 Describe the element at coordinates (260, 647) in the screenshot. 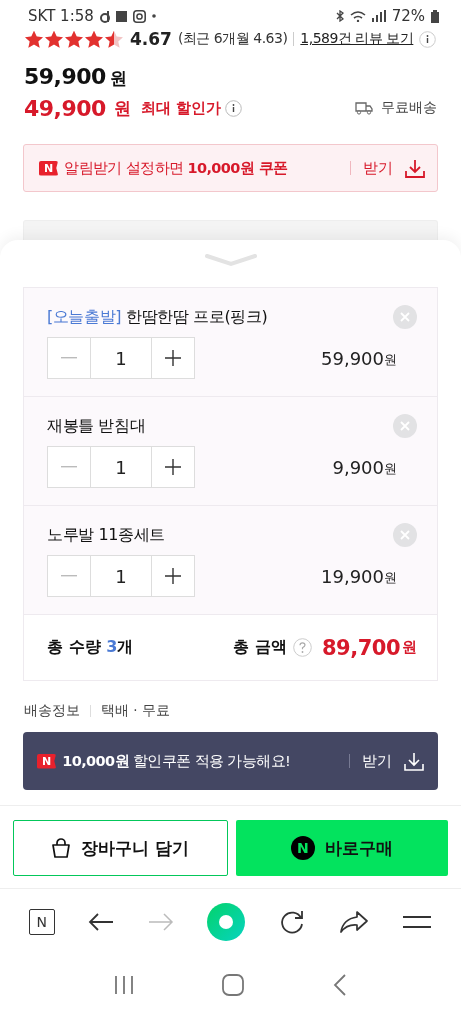

I see `total-amount-label: 총 금액` at that location.